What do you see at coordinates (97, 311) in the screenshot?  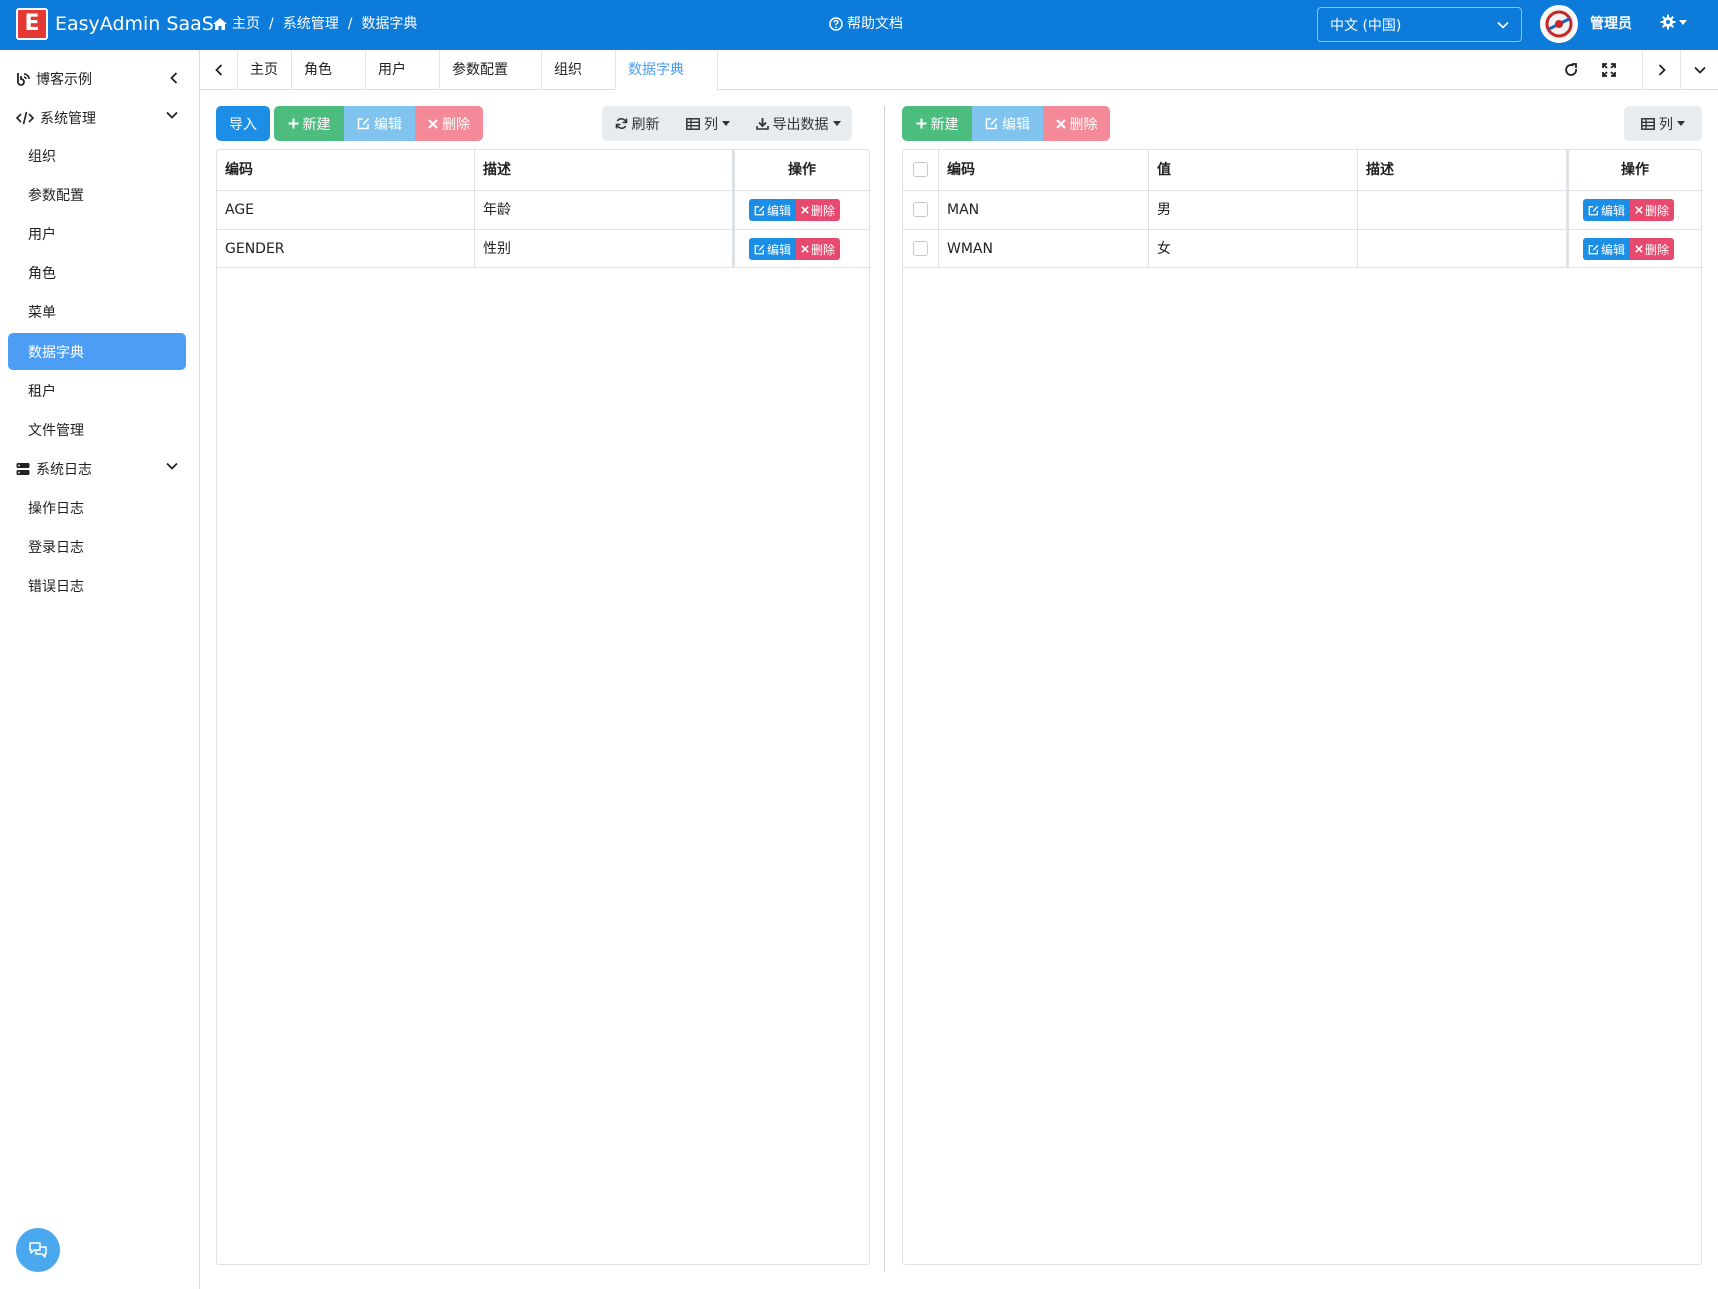 I see `sidebar-item-menu: 菜单` at bounding box center [97, 311].